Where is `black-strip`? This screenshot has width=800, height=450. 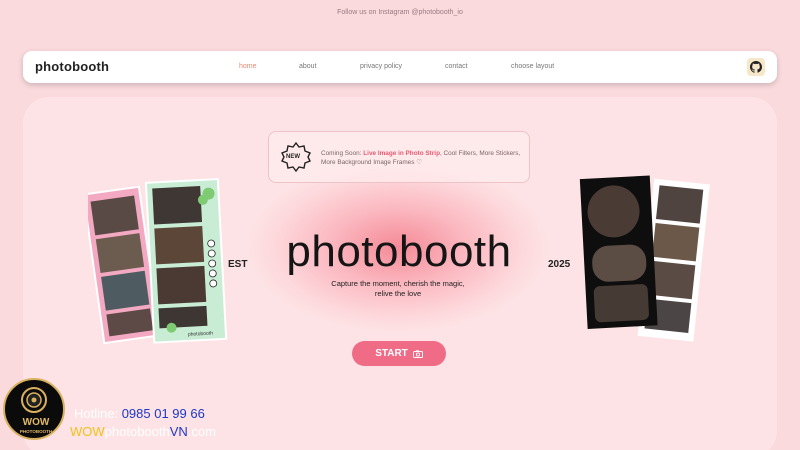 black-strip is located at coordinates (618, 252).